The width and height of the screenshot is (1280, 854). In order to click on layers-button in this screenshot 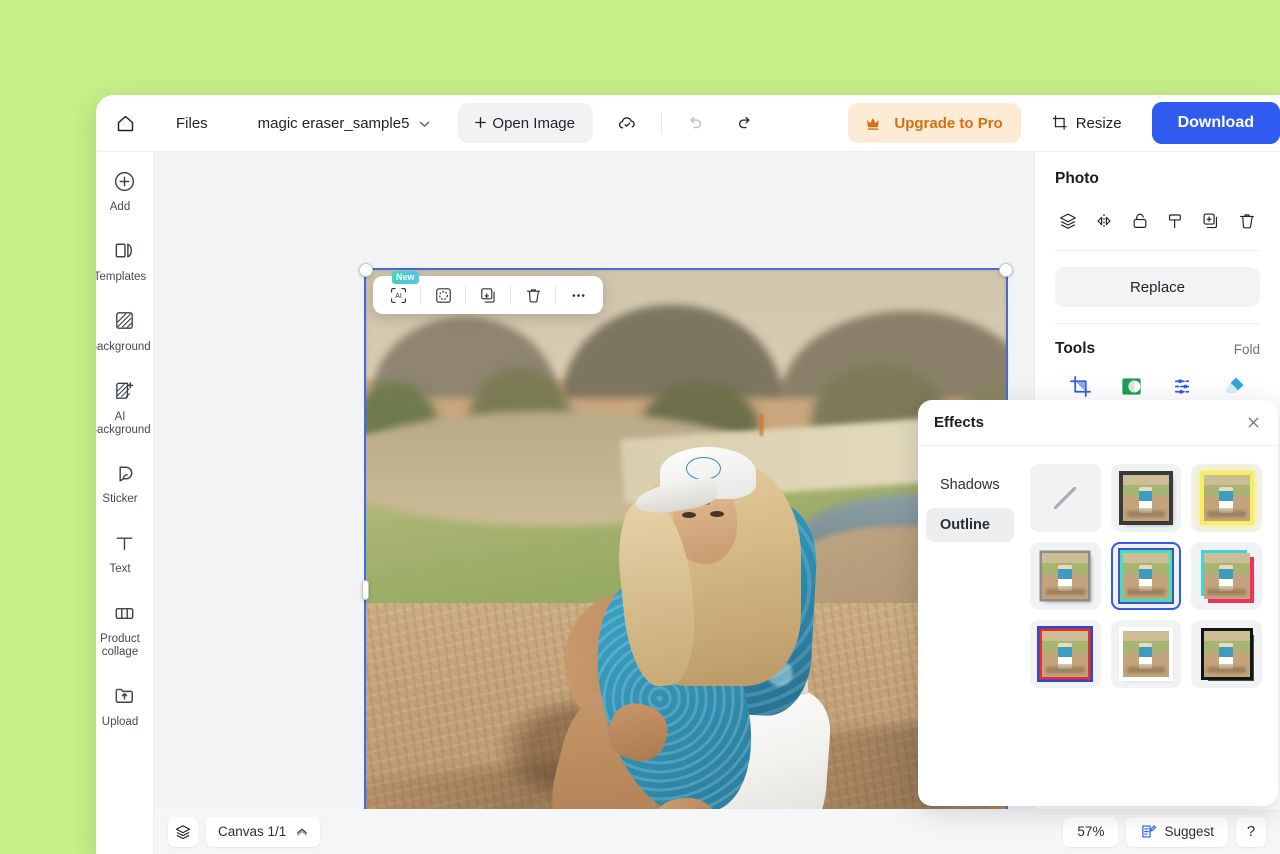, I will do `click(1068, 221)`.